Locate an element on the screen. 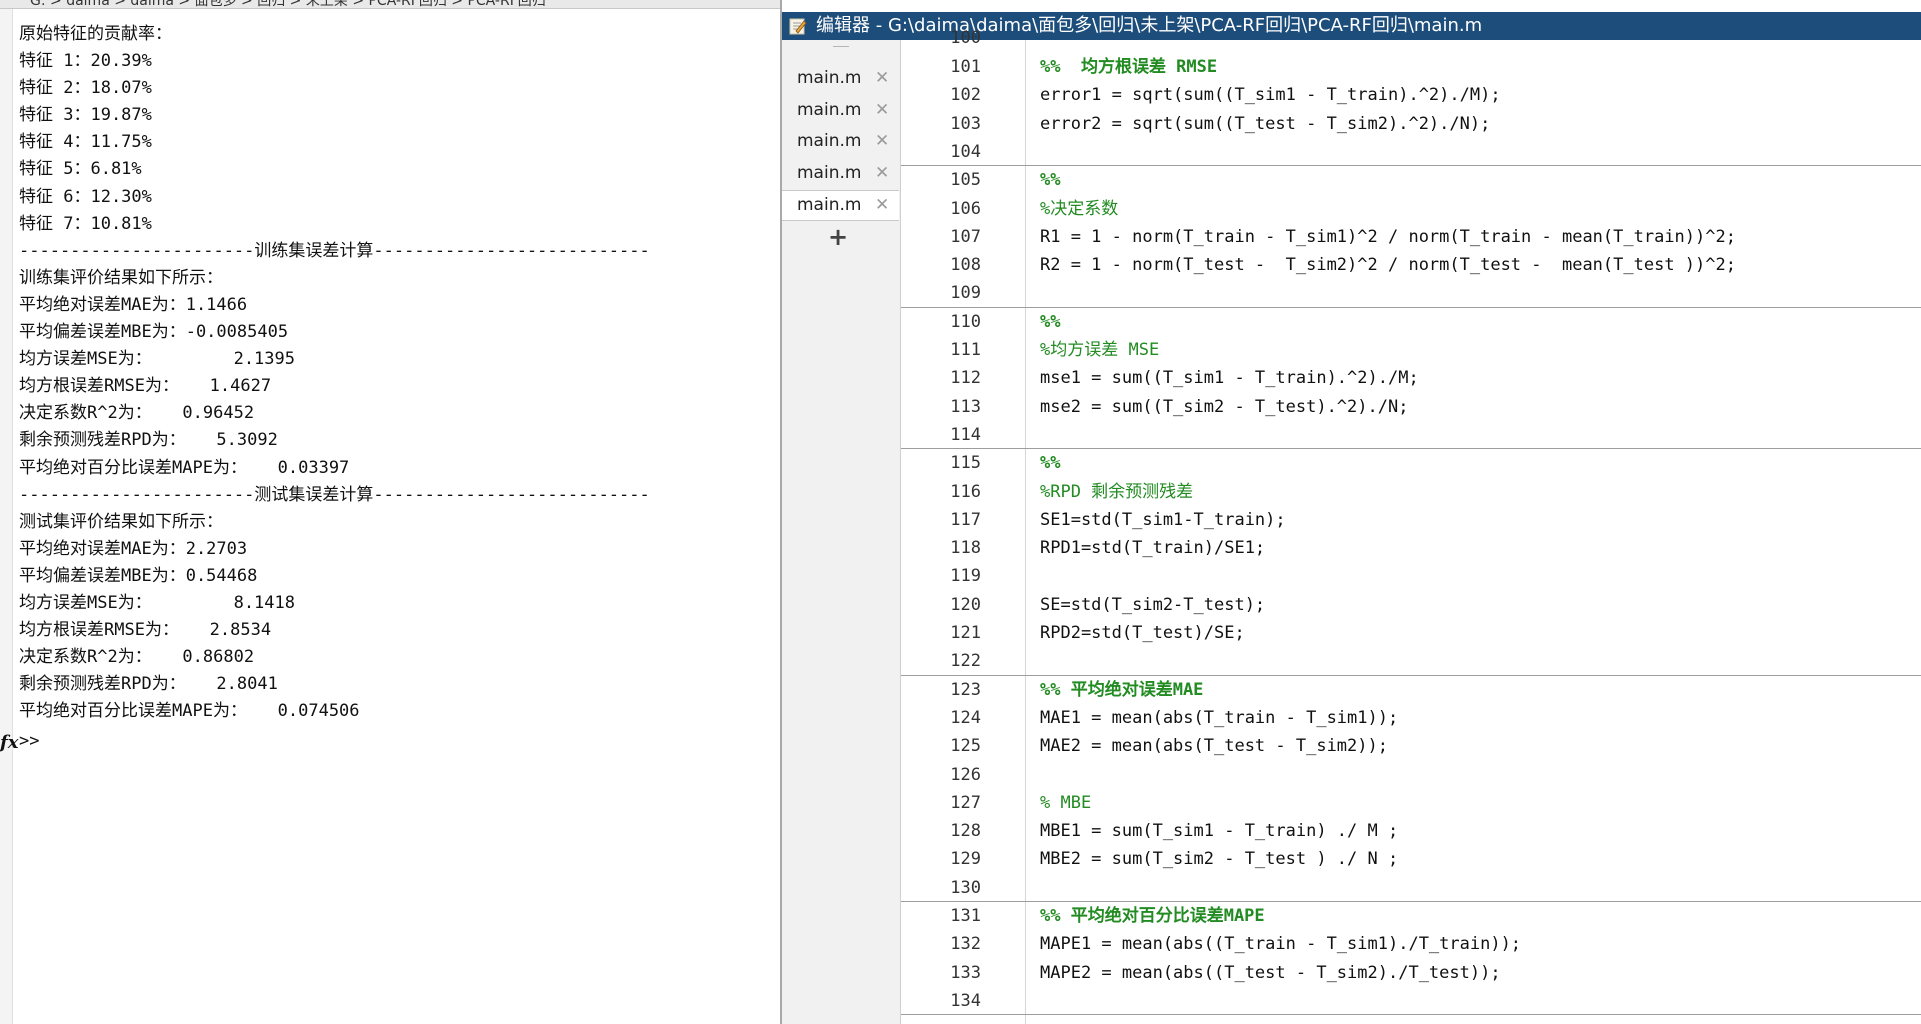 The width and height of the screenshot is (1921, 1024). line-number: 106 is located at coordinates (965, 208).